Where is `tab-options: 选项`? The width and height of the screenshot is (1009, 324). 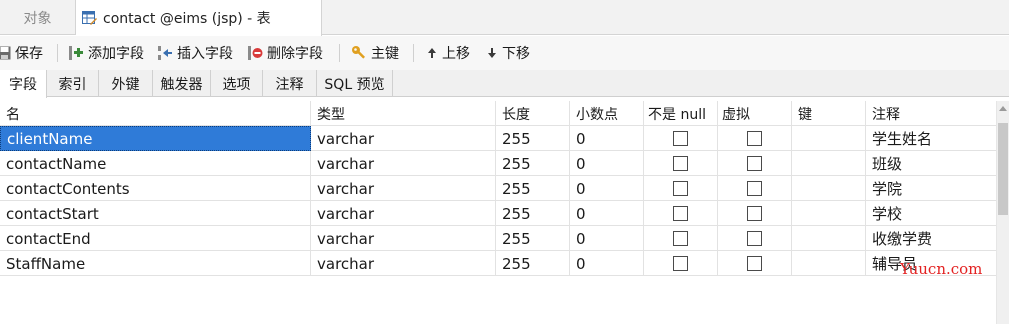
tab-options: 选项 is located at coordinates (237, 83).